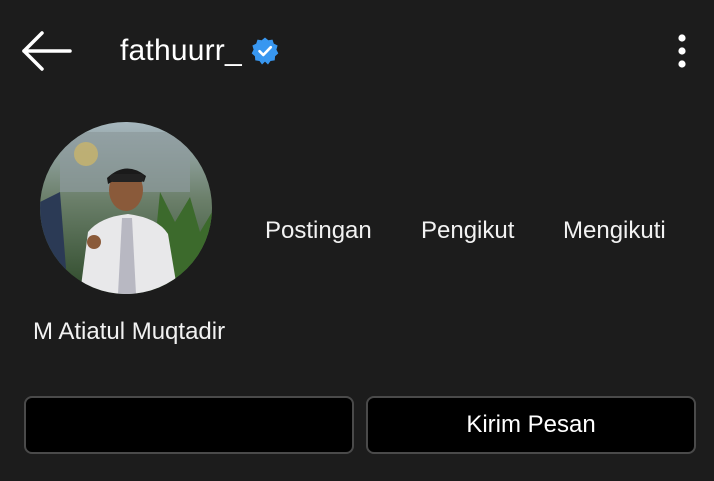 The width and height of the screenshot is (714, 481). I want to click on more-vertical-icon, so click(682, 51).